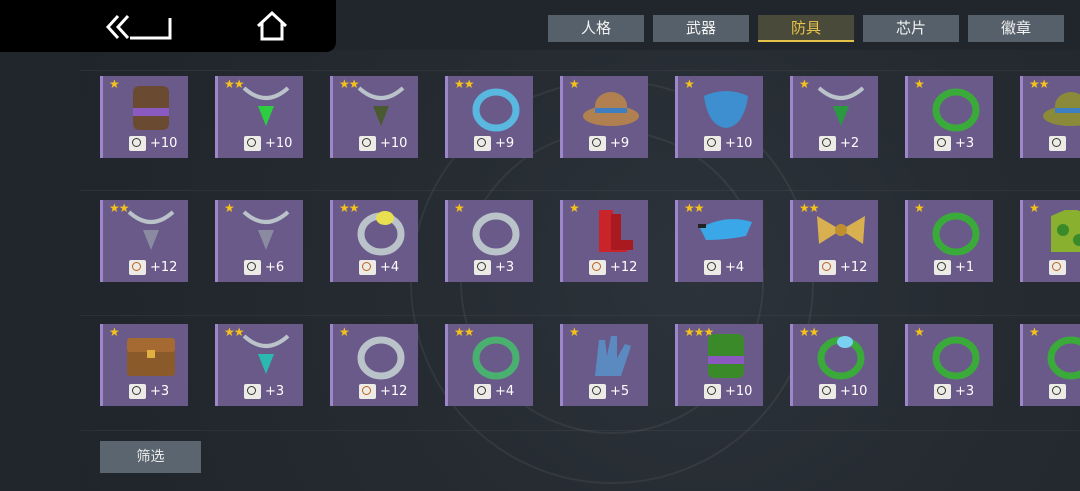  What do you see at coordinates (381, 107) in the screenshot?
I see `dark-pendant-necklace-icon` at bounding box center [381, 107].